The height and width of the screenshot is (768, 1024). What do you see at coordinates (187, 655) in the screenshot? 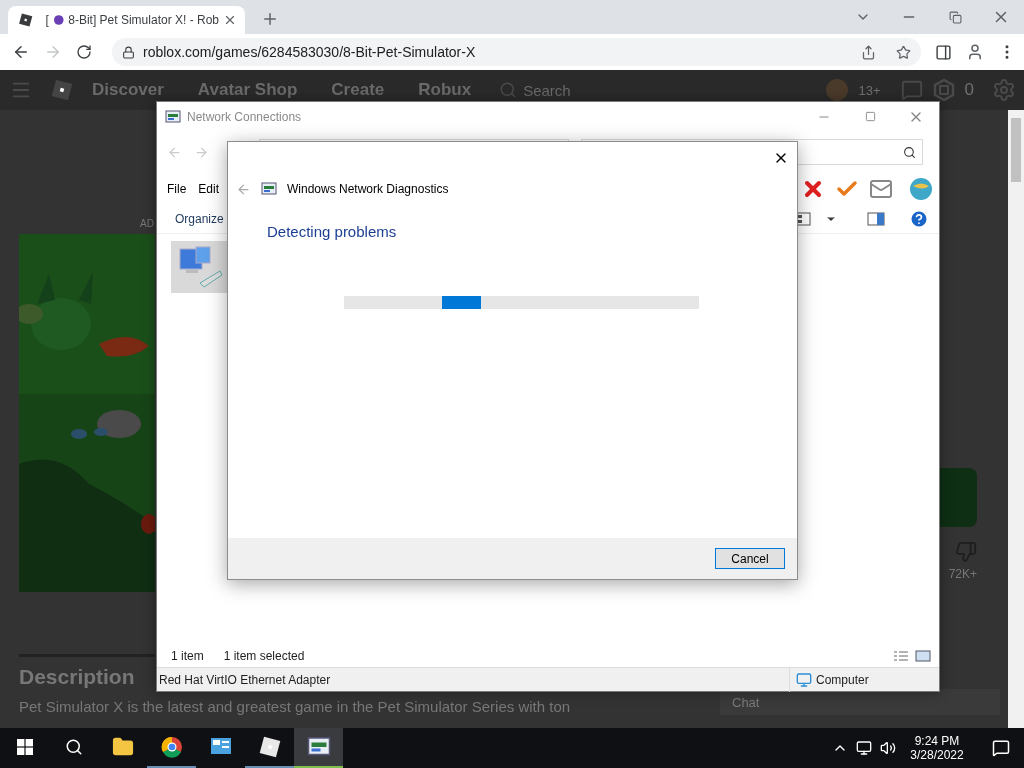
I see `item-count: 1 item` at bounding box center [187, 655].